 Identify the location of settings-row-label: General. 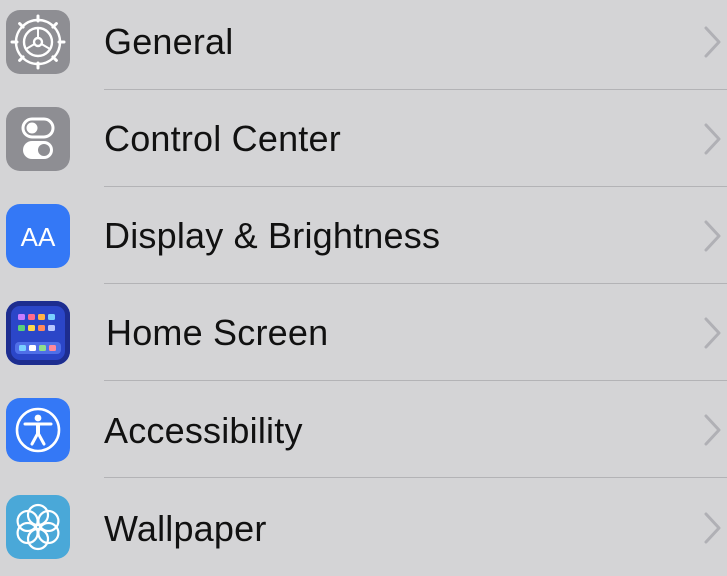
(169, 41).